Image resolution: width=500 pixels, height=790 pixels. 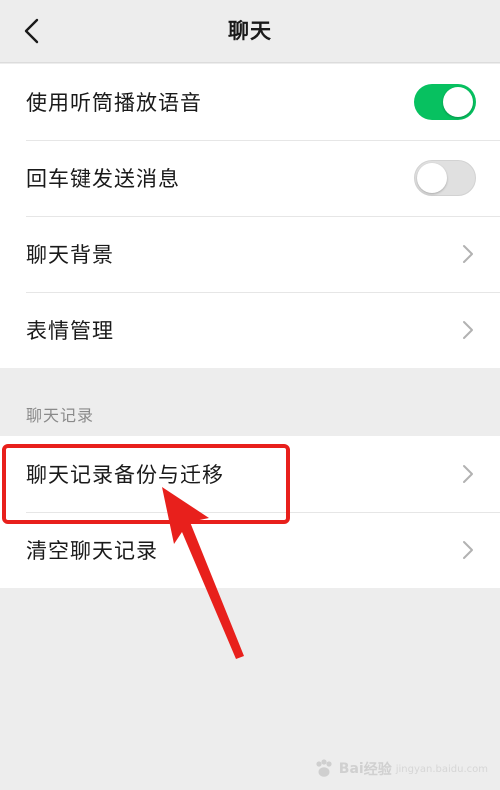 What do you see at coordinates (103, 179) in the screenshot?
I see `row-label: 回车键发送消息` at bounding box center [103, 179].